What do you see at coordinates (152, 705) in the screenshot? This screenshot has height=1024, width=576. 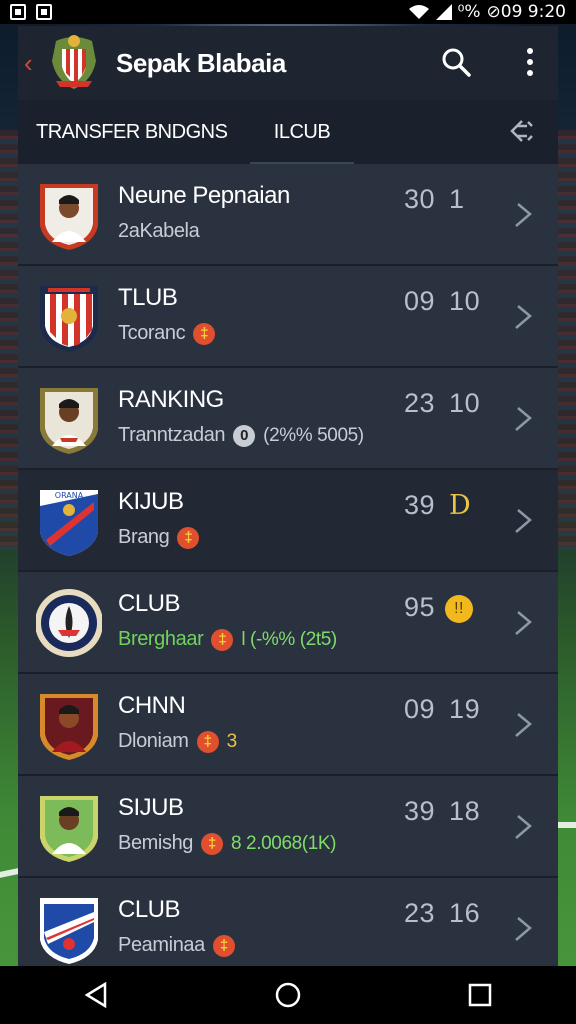 I see `club-name: CHNN` at bounding box center [152, 705].